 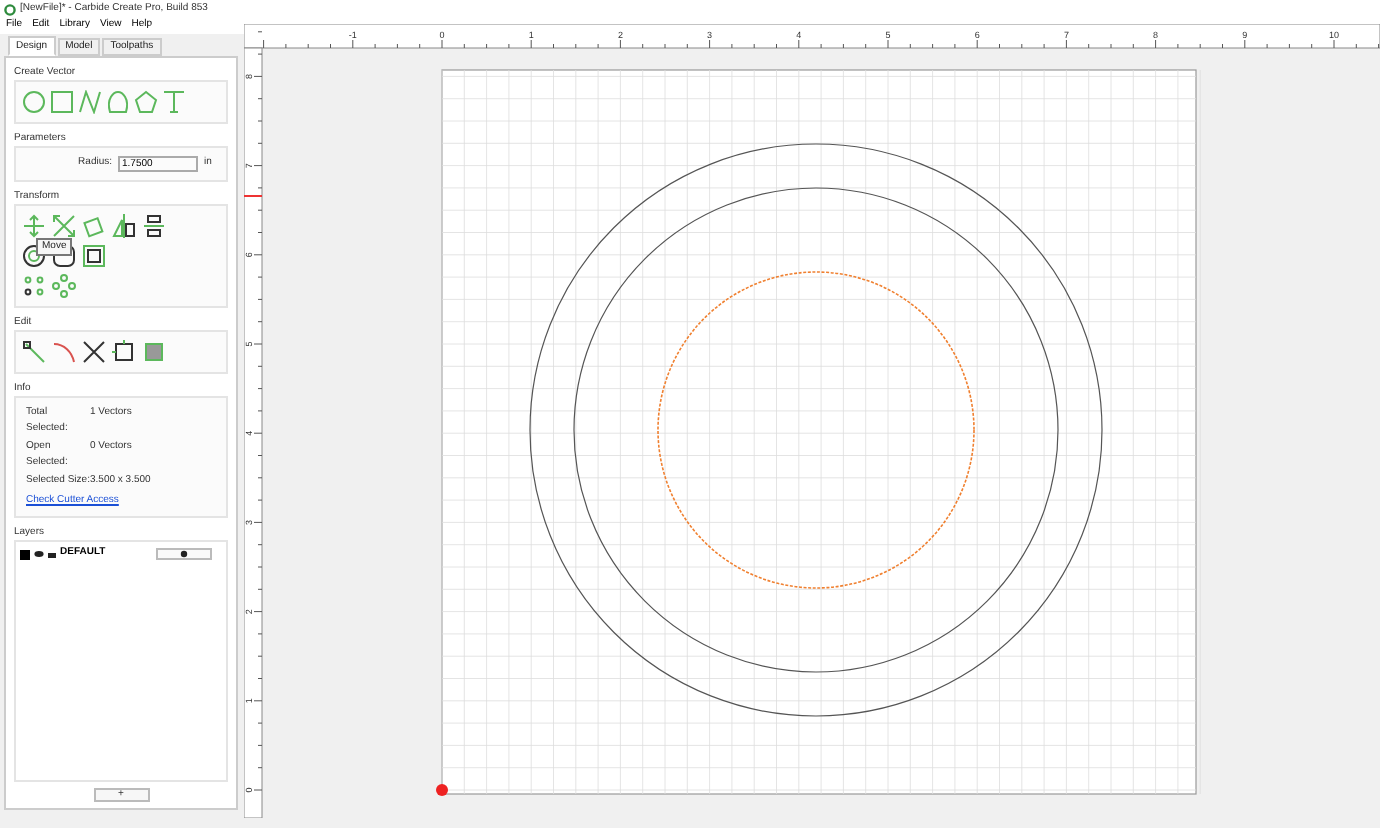 I want to click on polyline-icon, so click(x=90, y=102).